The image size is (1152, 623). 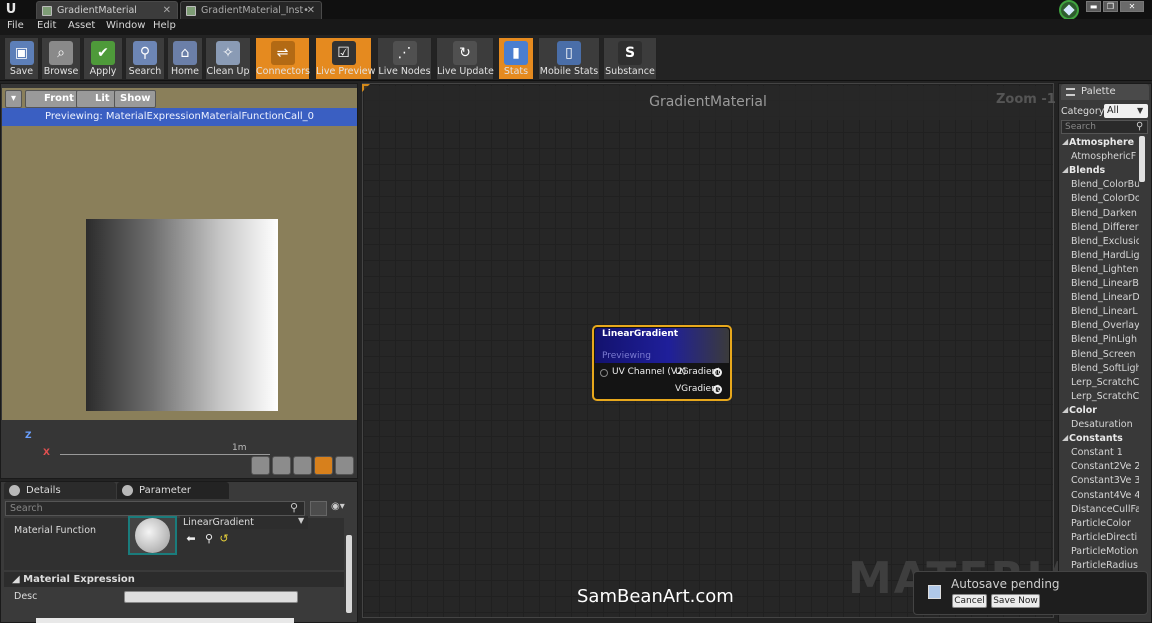 What do you see at coordinates (224, 539) in the screenshot?
I see `reset-icon: ↺` at bounding box center [224, 539].